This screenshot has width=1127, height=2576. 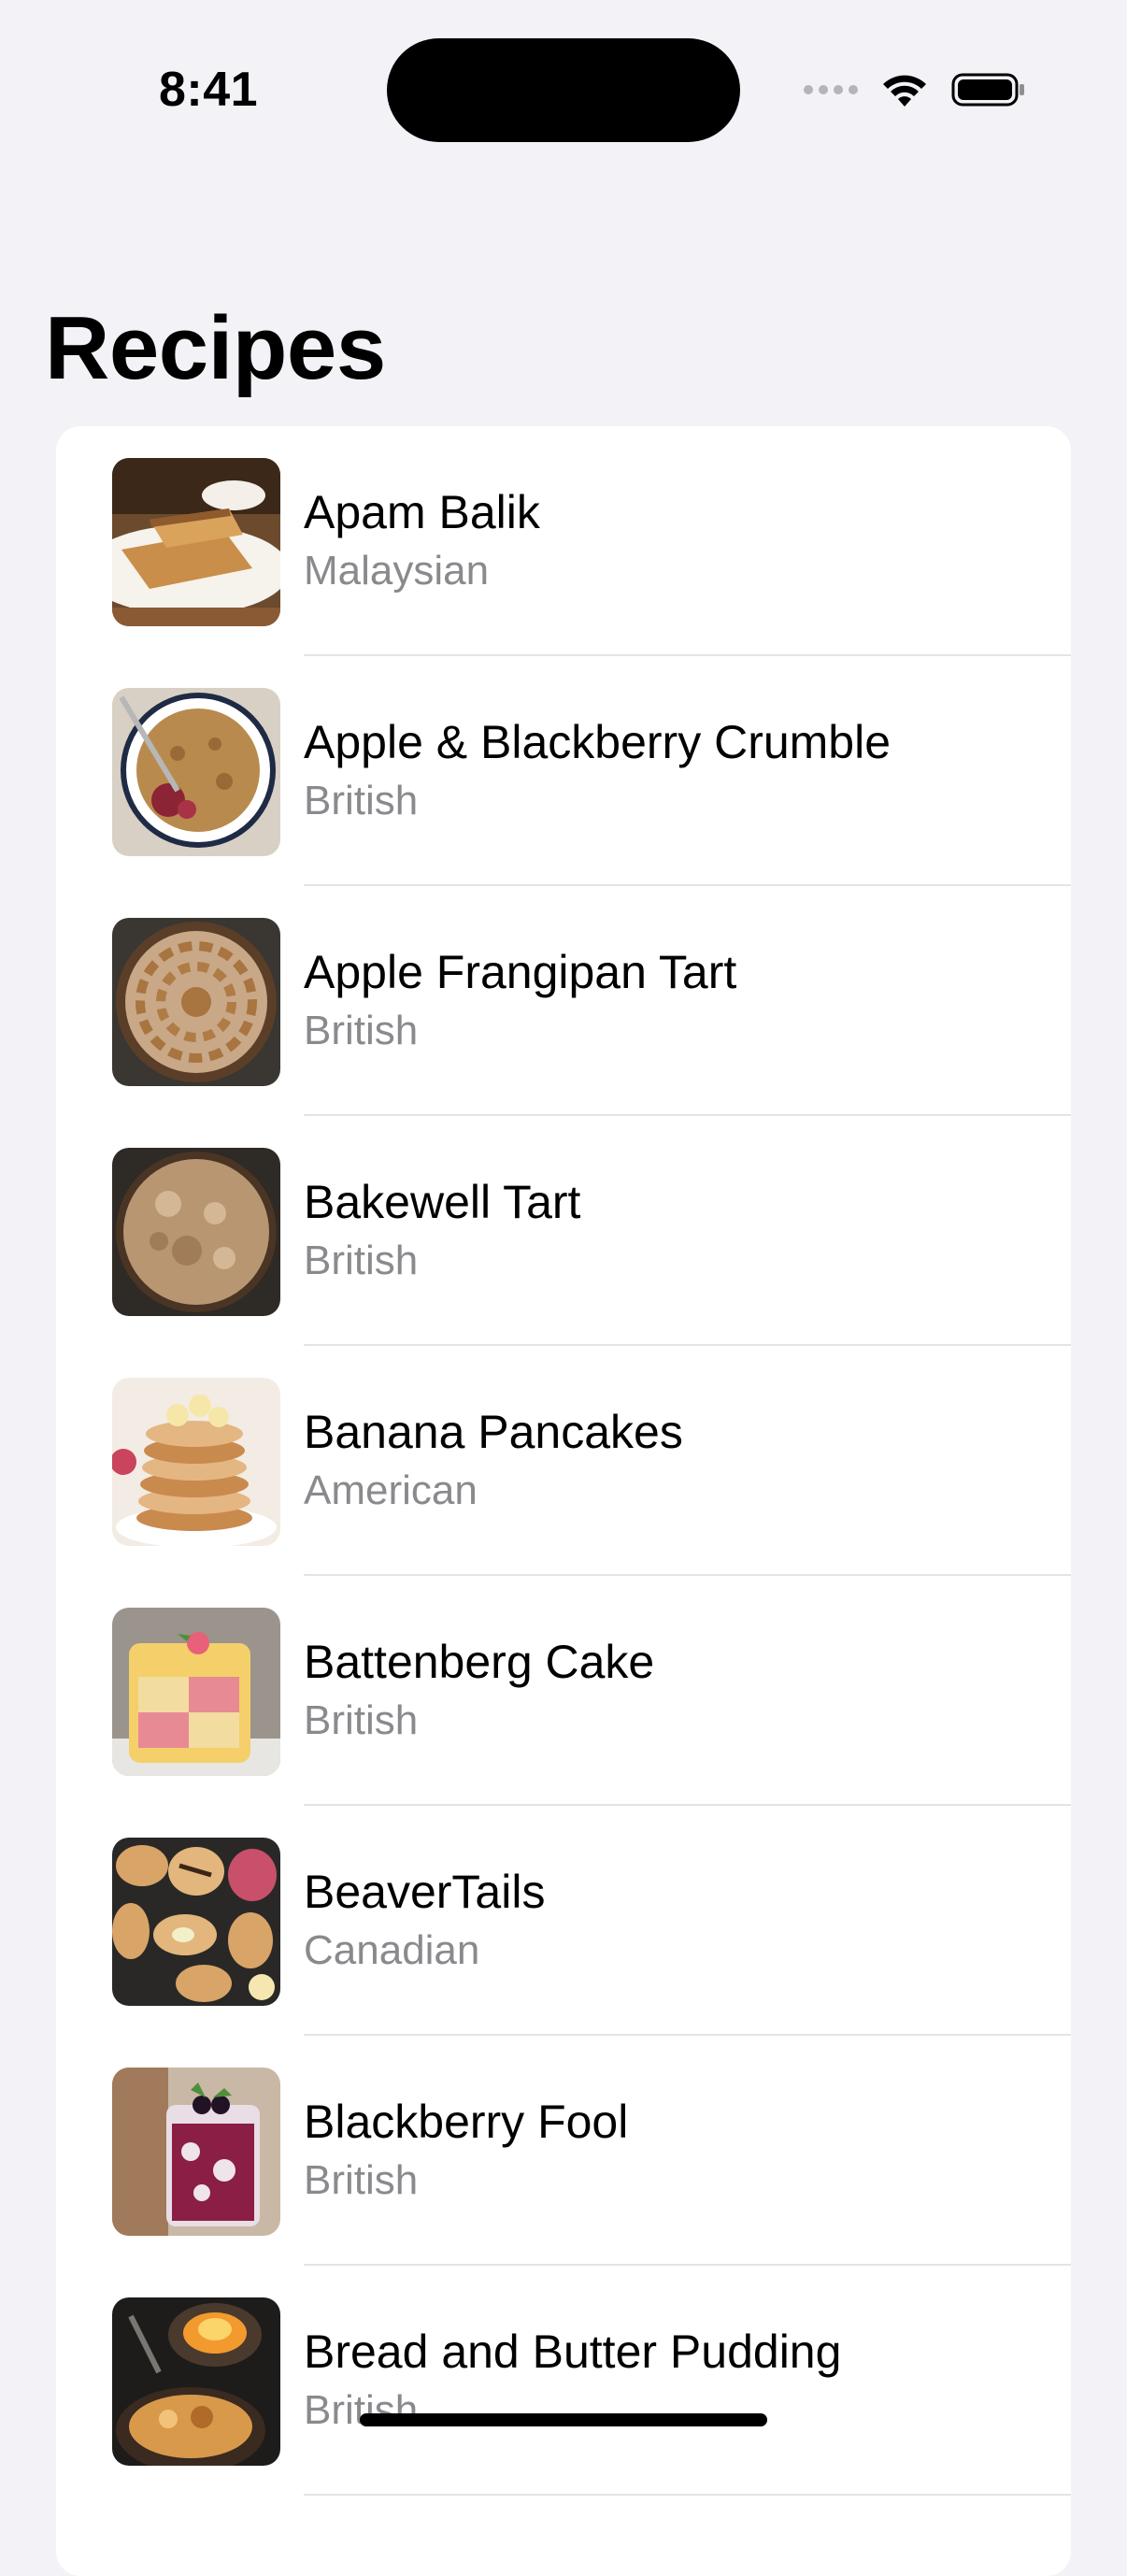 I want to click on wifi-icon, so click(x=904, y=91).